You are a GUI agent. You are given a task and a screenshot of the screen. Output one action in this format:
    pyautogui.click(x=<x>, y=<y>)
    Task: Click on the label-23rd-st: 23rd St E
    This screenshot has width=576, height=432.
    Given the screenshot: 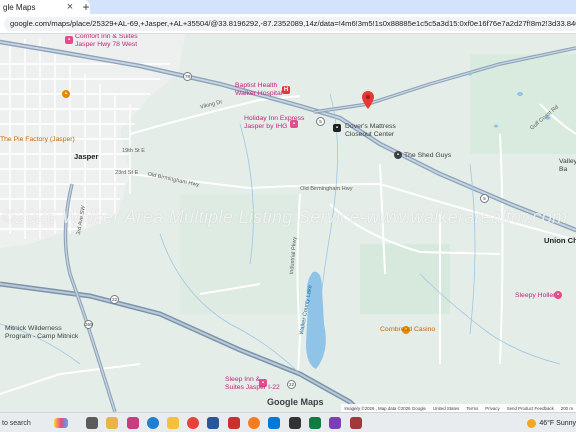 What is the action you would take?
    pyautogui.click(x=127, y=173)
    